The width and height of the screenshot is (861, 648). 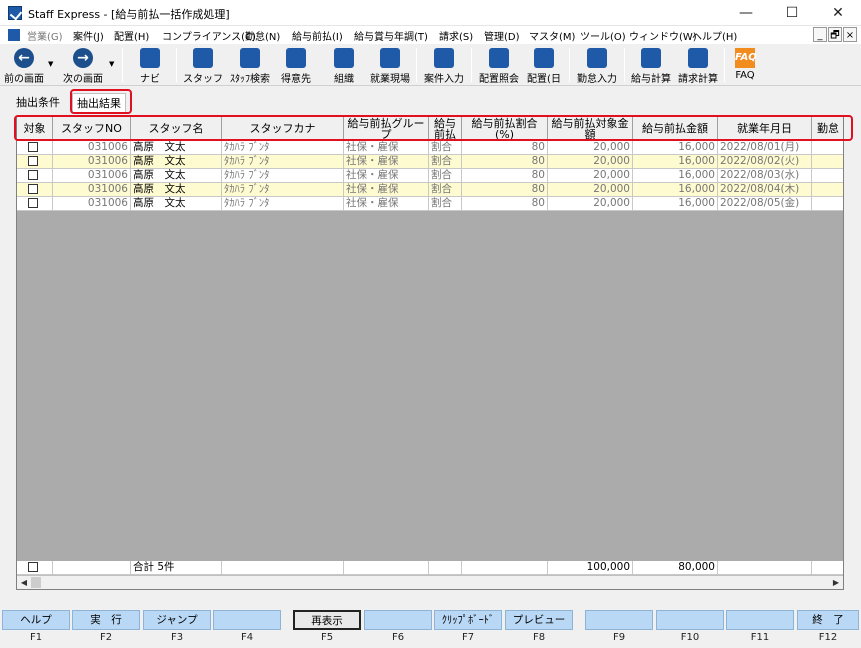 What do you see at coordinates (619, 620) in the screenshot?
I see `f9-button` at bounding box center [619, 620].